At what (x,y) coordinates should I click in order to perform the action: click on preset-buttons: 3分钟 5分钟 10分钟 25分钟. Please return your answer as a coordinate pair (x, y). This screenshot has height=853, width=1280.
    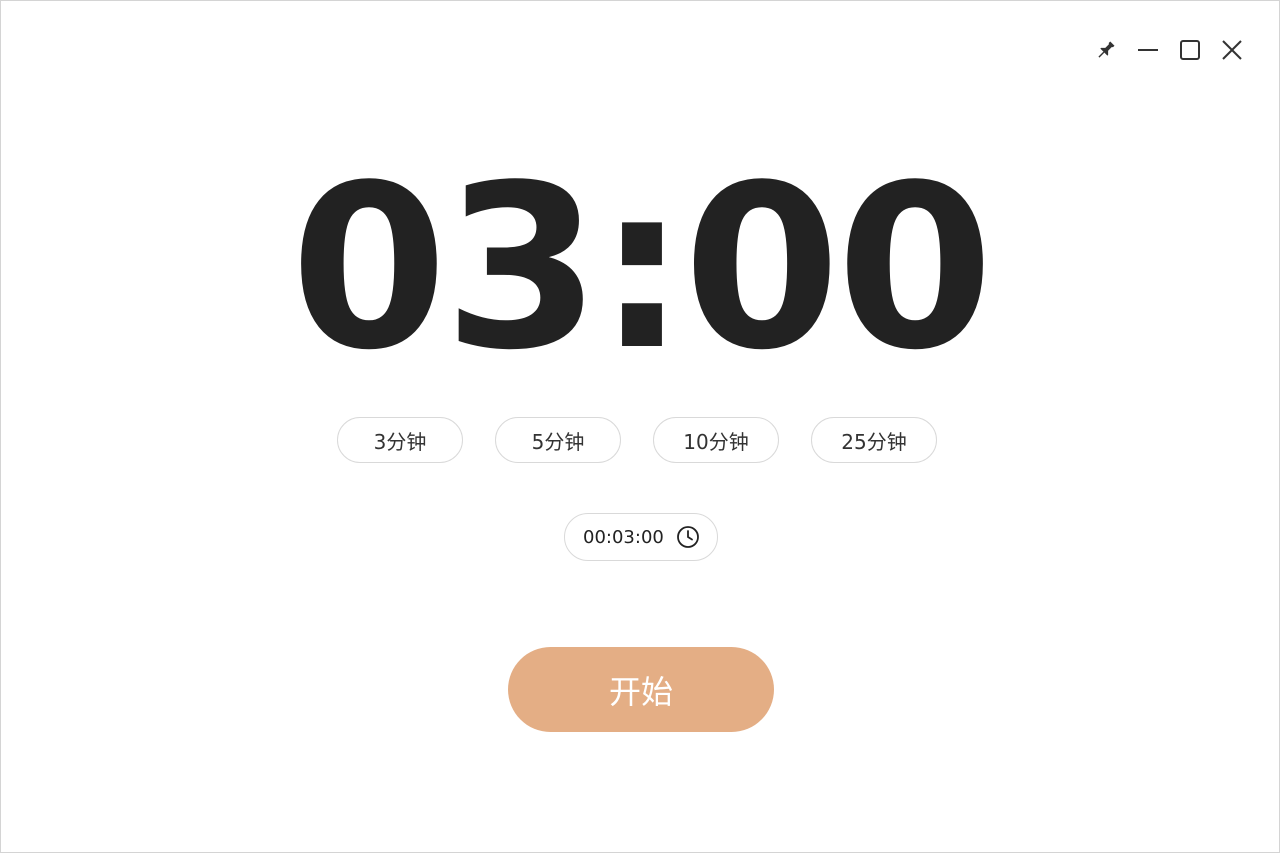
    Looking at the image, I should click on (637, 440).